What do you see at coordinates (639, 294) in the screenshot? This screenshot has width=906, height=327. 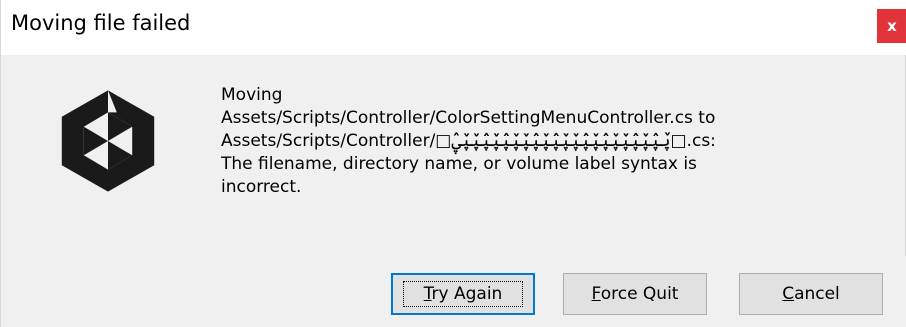 I see `force-quit-rest: orce Quit` at bounding box center [639, 294].